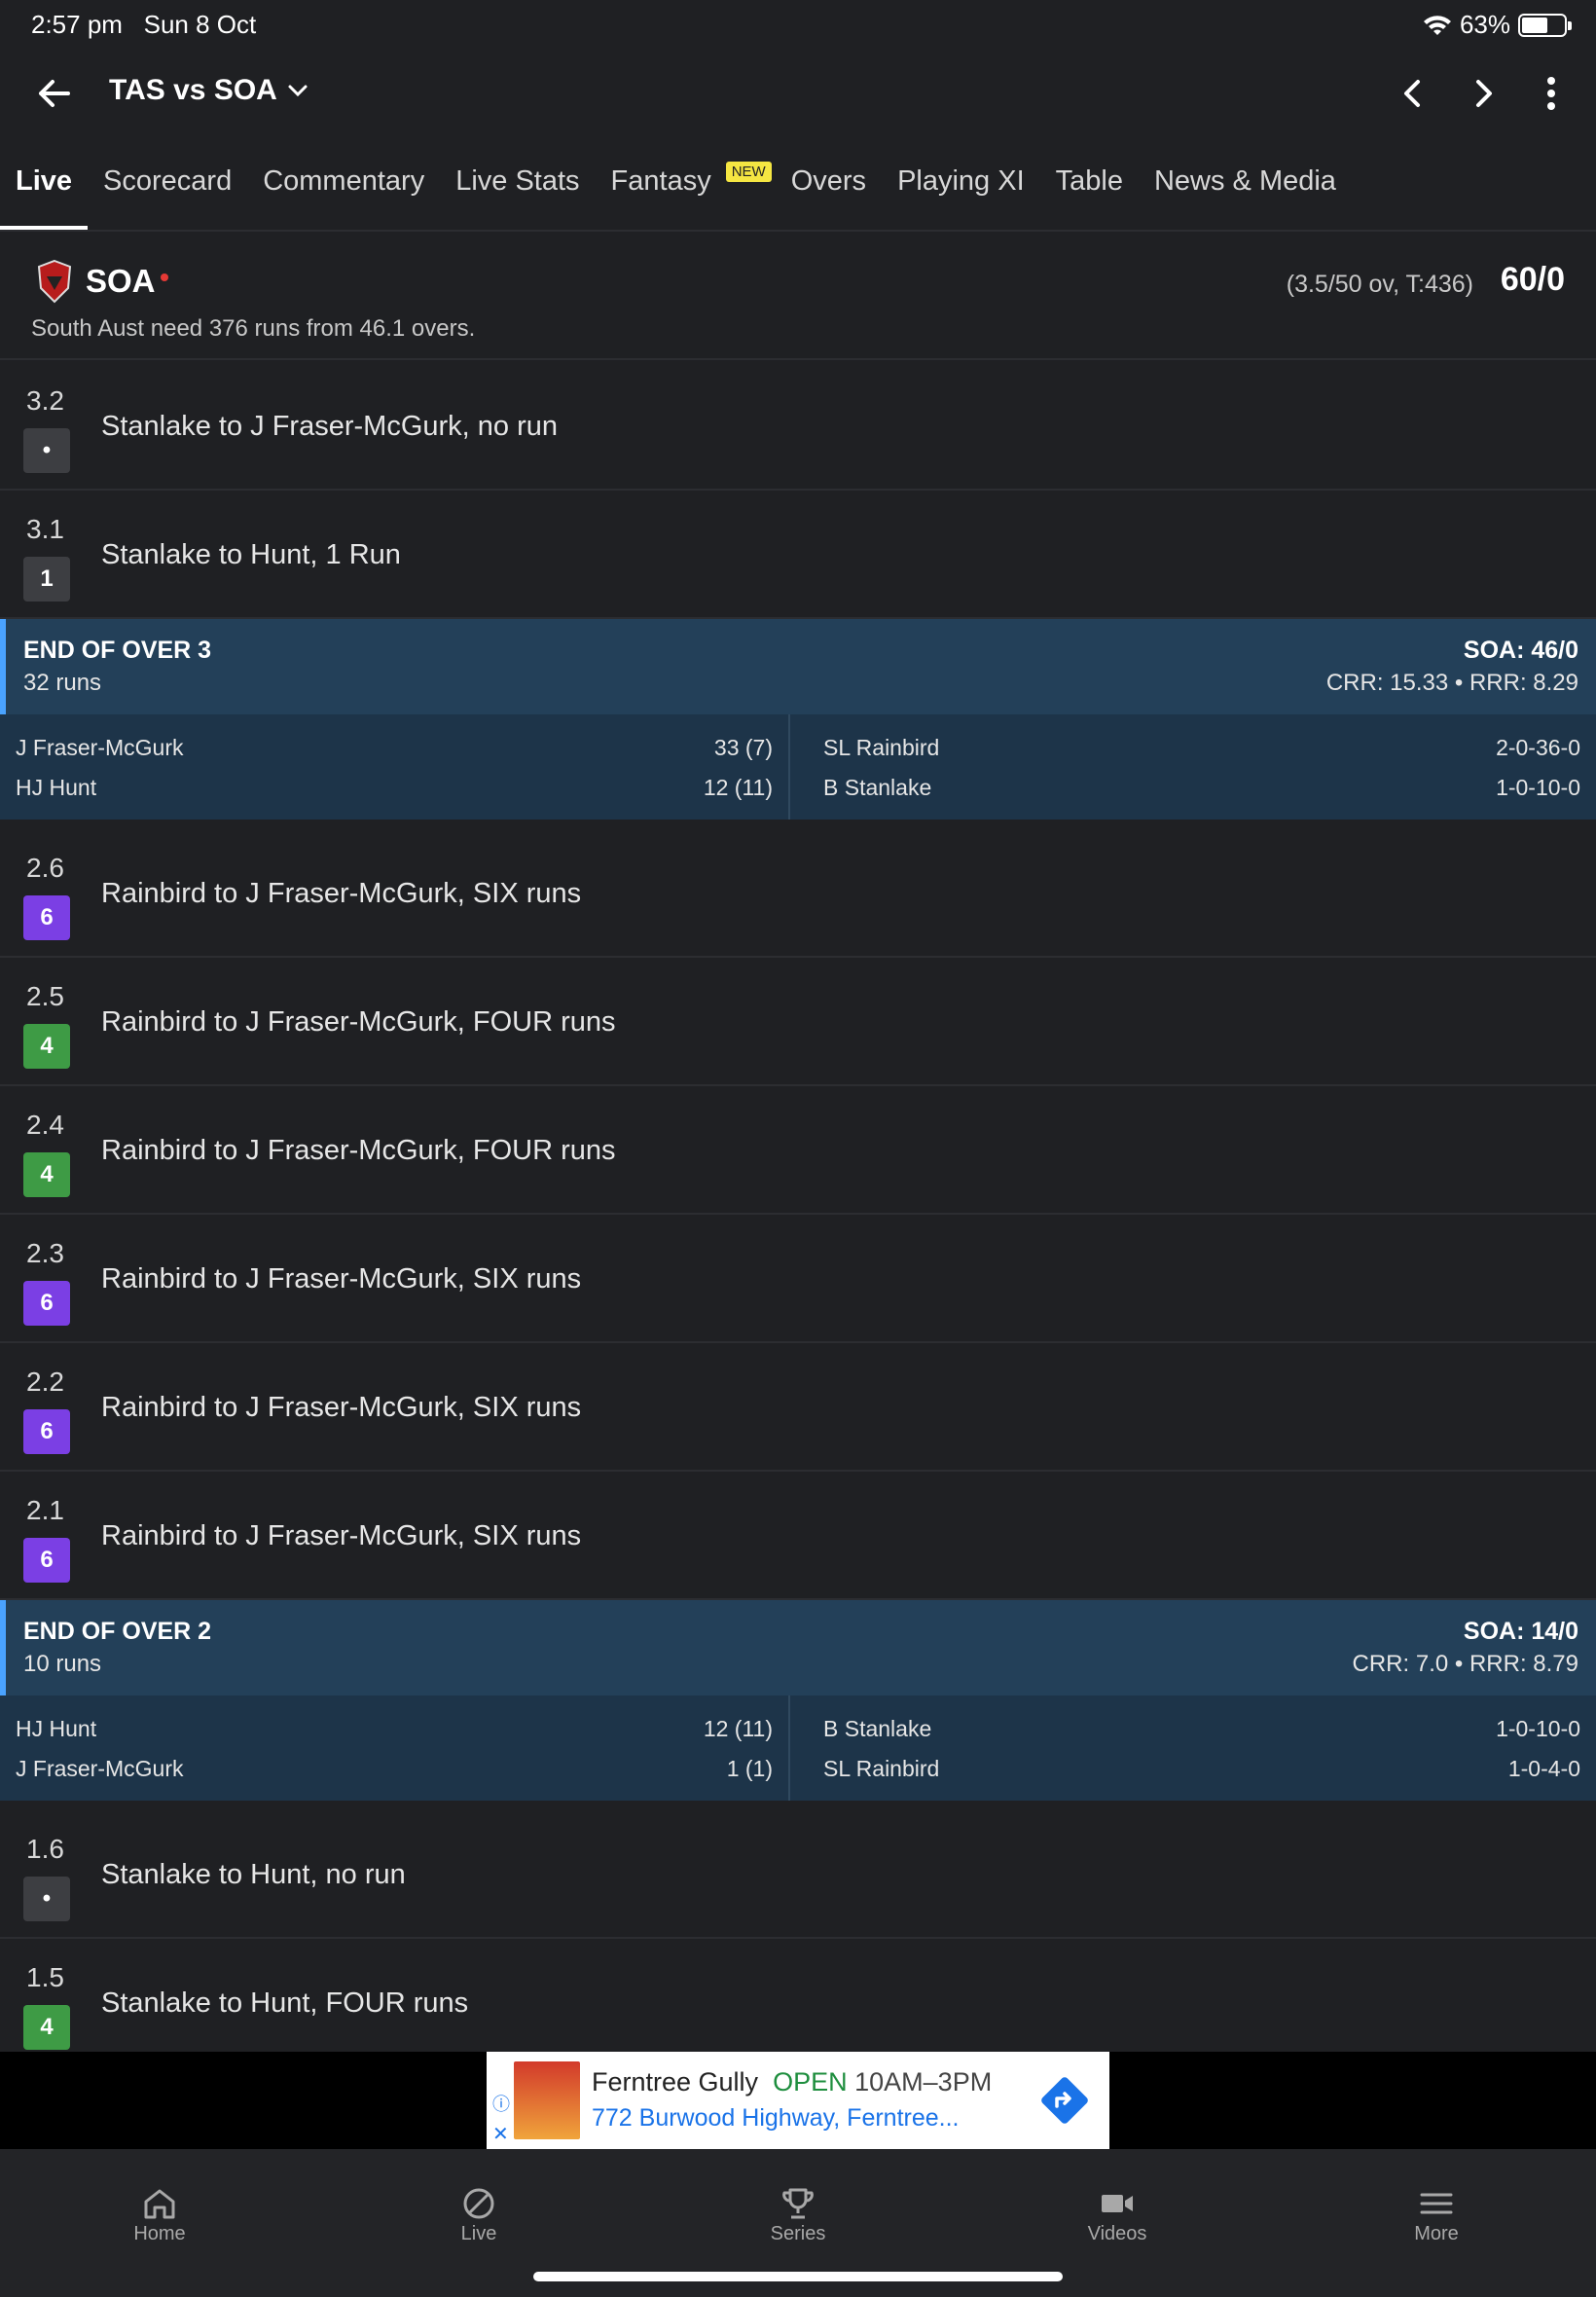  What do you see at coordinates (45, 400) in the screenshot?
I see `ball-number: 3.2` at bounding box center [45, 400].